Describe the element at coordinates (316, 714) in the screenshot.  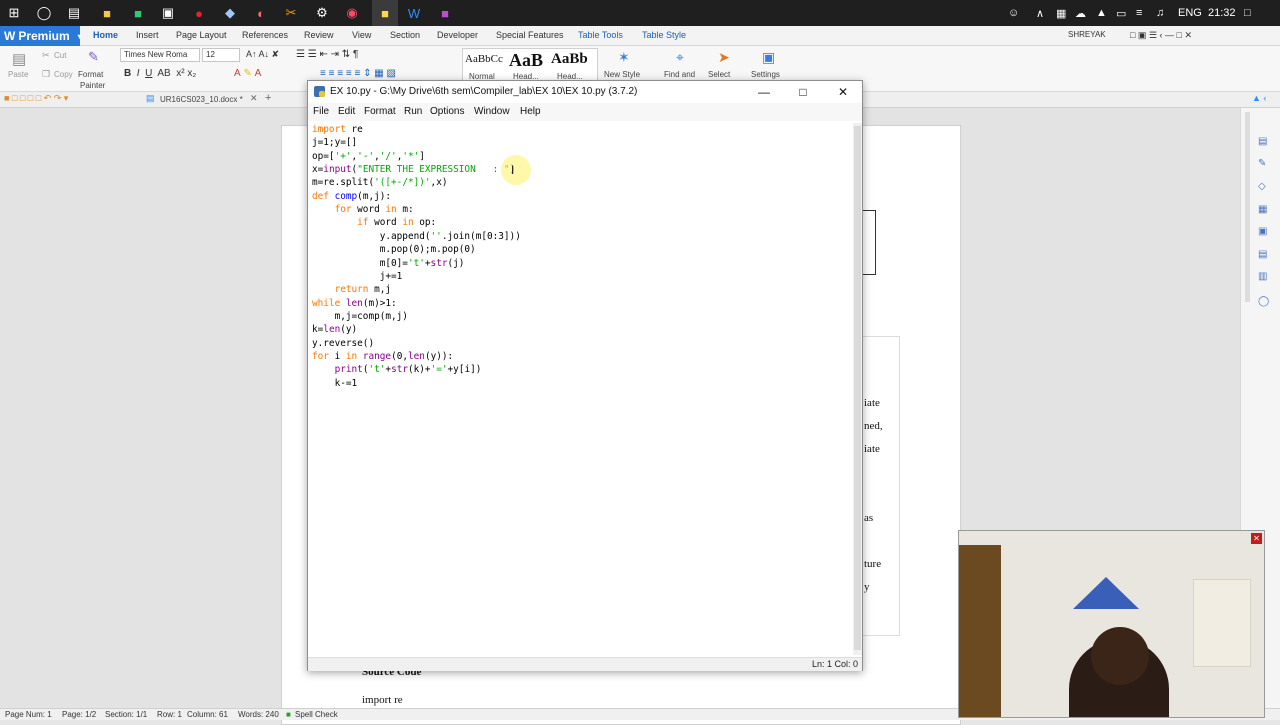
I see `status-spell-check: Spell Check` at that location.